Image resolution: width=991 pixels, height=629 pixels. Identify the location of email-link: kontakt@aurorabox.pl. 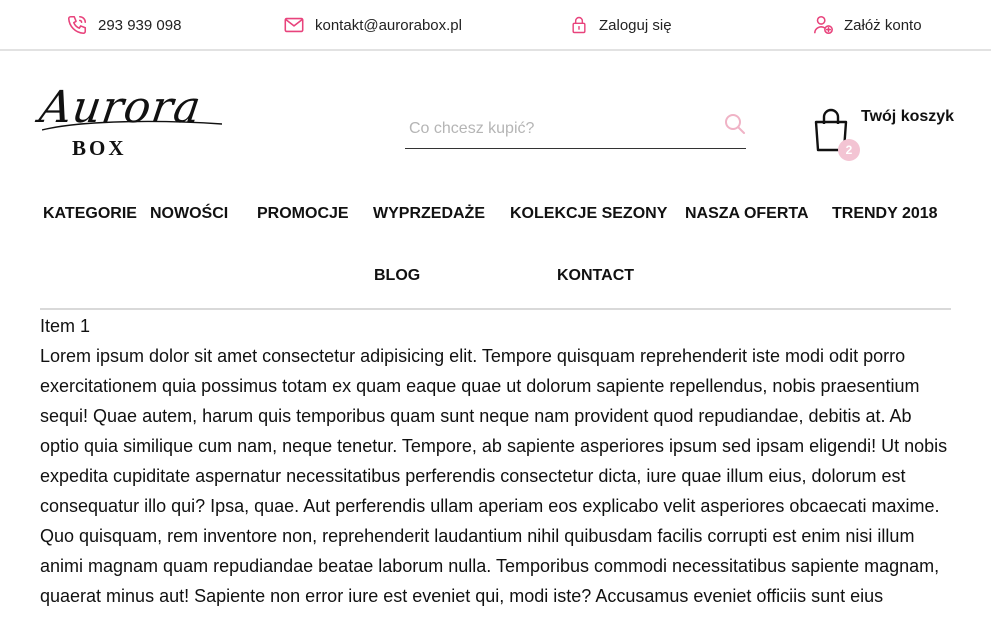
(372, 25).